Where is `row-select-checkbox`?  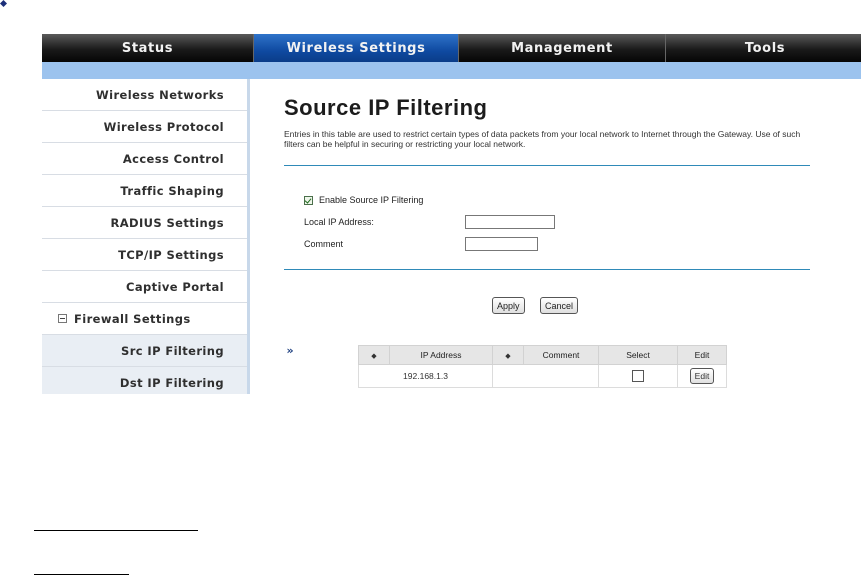
row-select-checkbox is located at coordinates (638, 376).